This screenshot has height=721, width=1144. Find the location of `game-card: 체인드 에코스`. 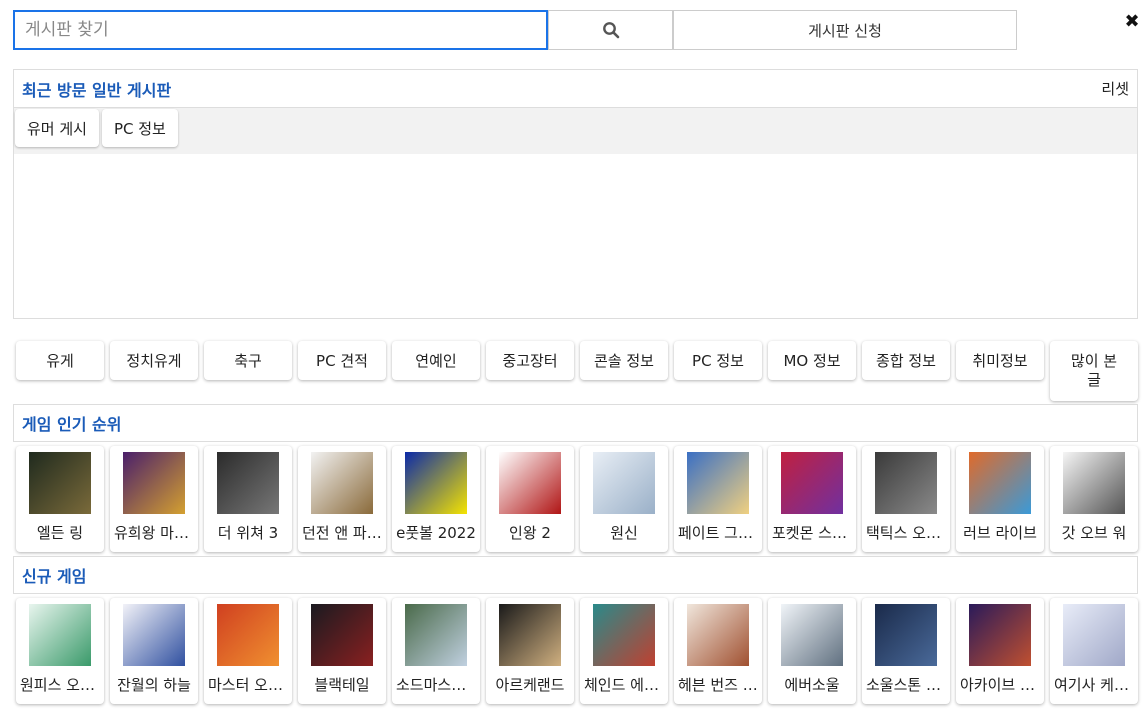

game-card: 체인드 에코스 is located at coordinates (624, 651).